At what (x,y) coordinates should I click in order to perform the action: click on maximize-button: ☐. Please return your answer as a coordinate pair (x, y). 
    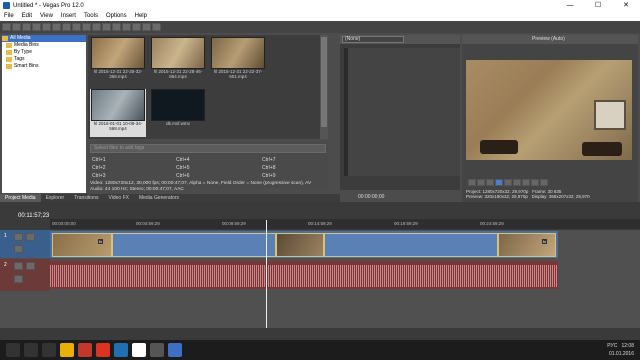
    Looking at the image, I should click on (598, 5).